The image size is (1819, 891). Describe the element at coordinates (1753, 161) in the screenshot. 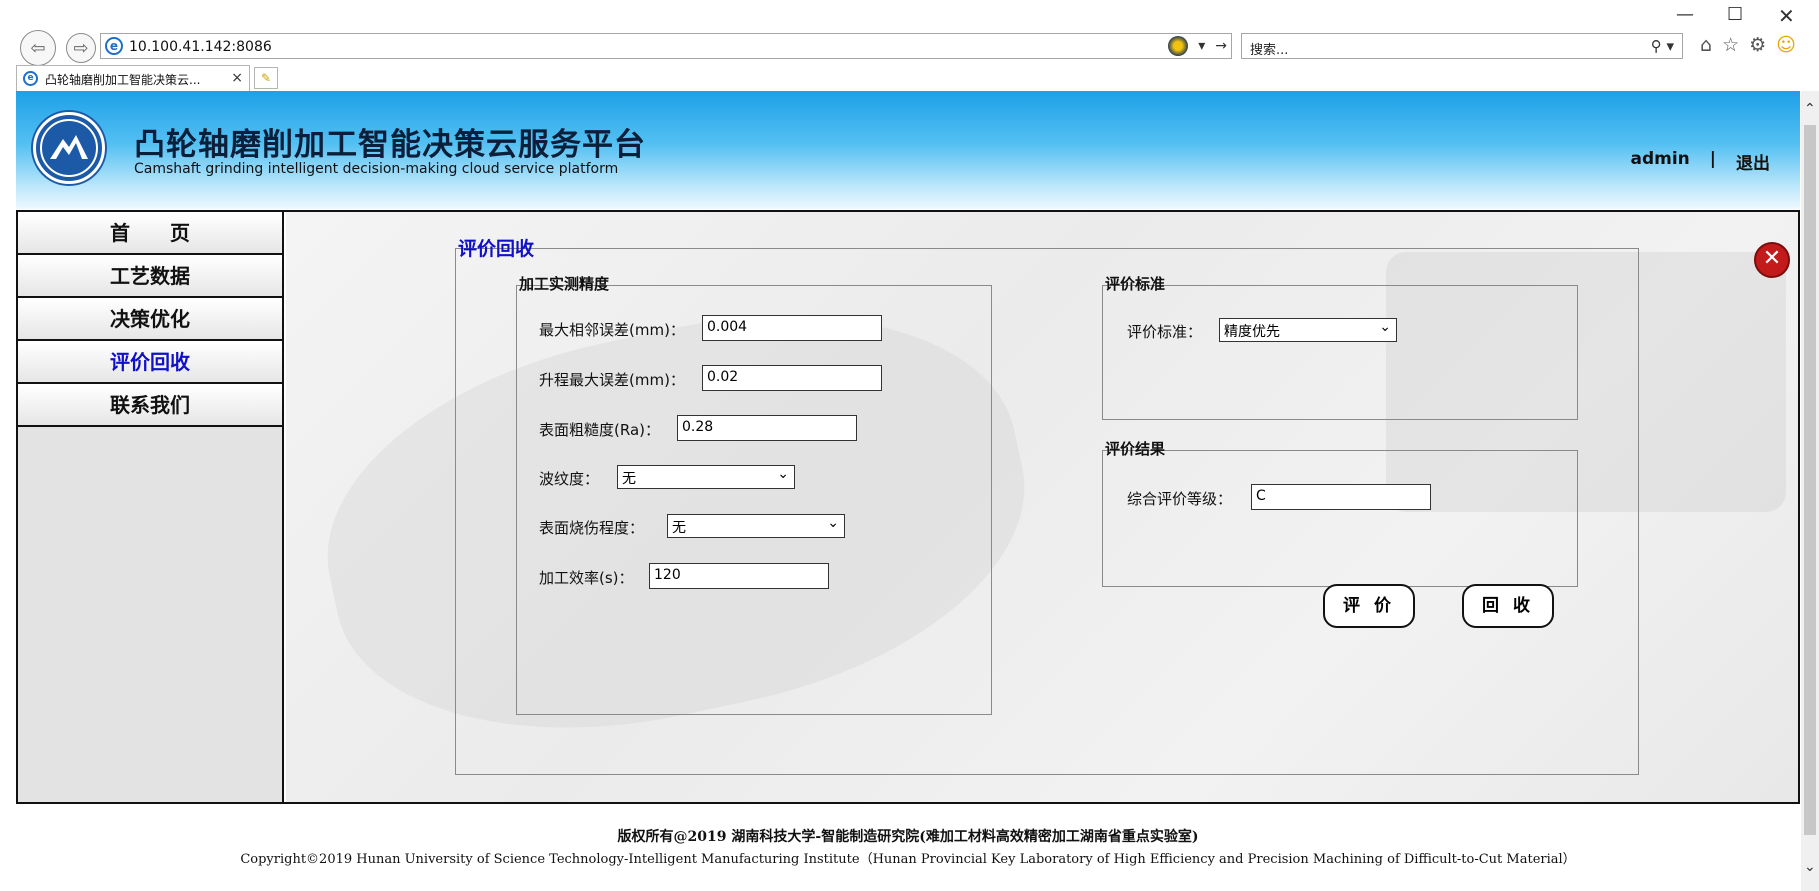

I see `logout-link: 退出` at that location.